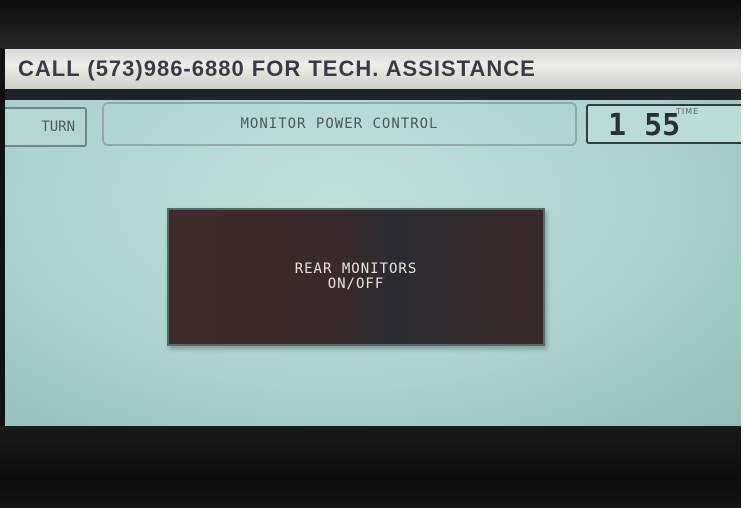  I want to click on rear-monitors-label-line1: REAR MONITORS, so click(356, 269).